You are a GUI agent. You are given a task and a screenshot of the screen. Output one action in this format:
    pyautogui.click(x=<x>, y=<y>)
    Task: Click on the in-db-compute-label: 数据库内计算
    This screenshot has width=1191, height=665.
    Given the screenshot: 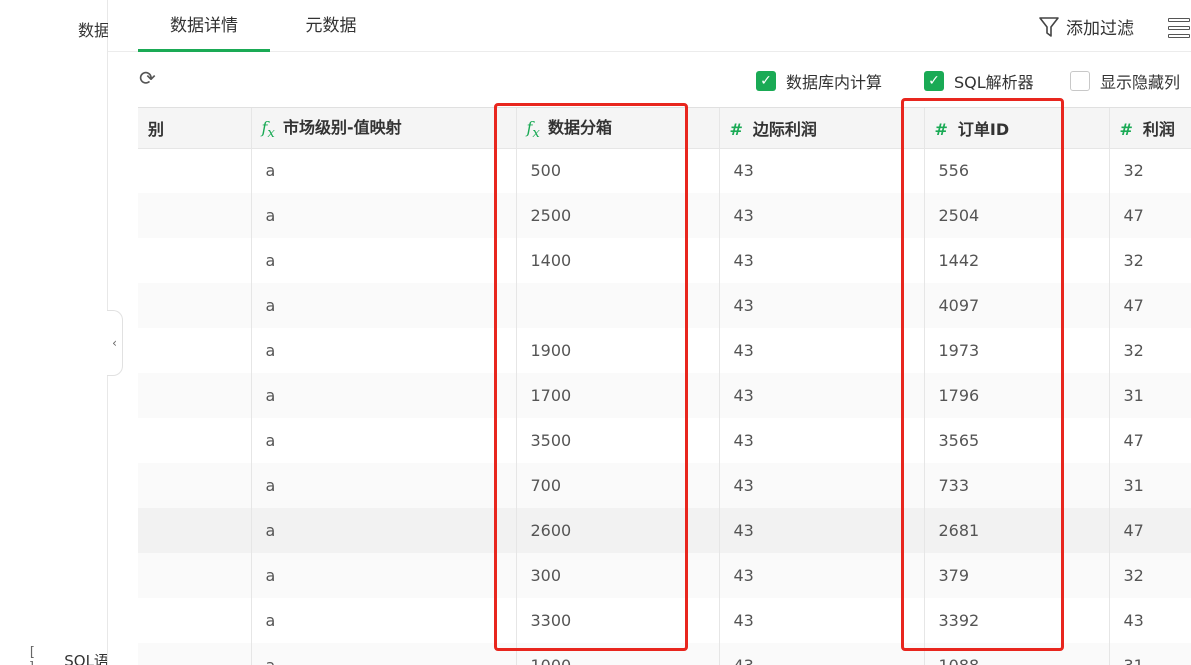 What is the action you would take?
    pyautogui.click(x=834, y=82)
    